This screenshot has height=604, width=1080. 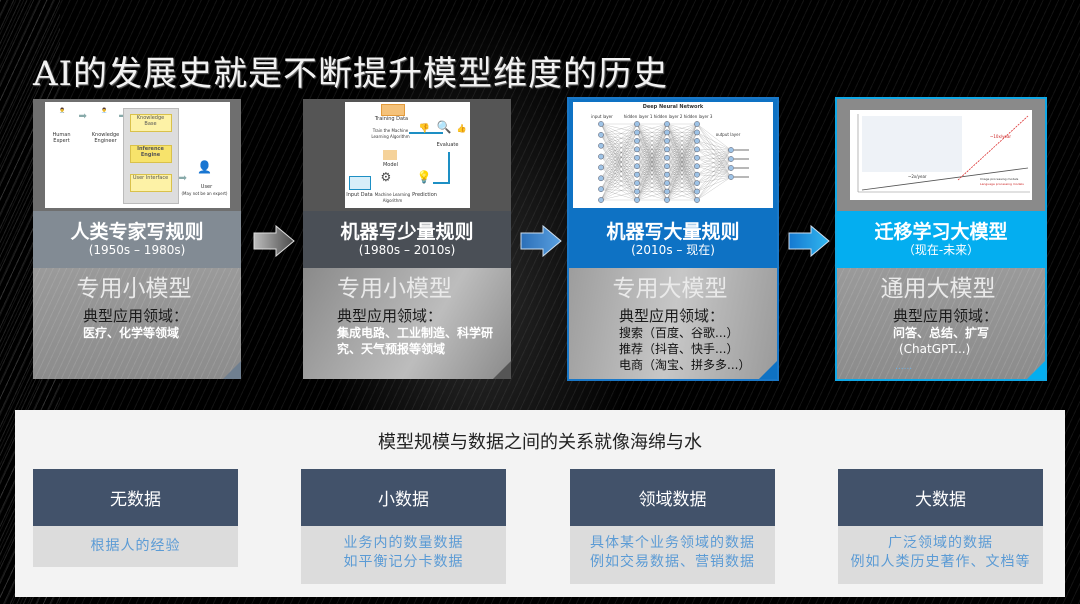 What do you see at coordinates (940, 497) in the screenshot?
I see `data-box-header: 大数据` at bounding box center [940, 497].